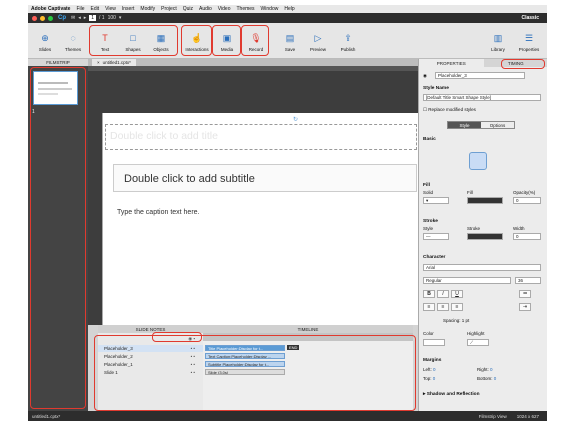  What do you see at coordinates (443, 307) in the screenshot?
I see `align-center-icon: ≡` at bounding box center [443, 307].